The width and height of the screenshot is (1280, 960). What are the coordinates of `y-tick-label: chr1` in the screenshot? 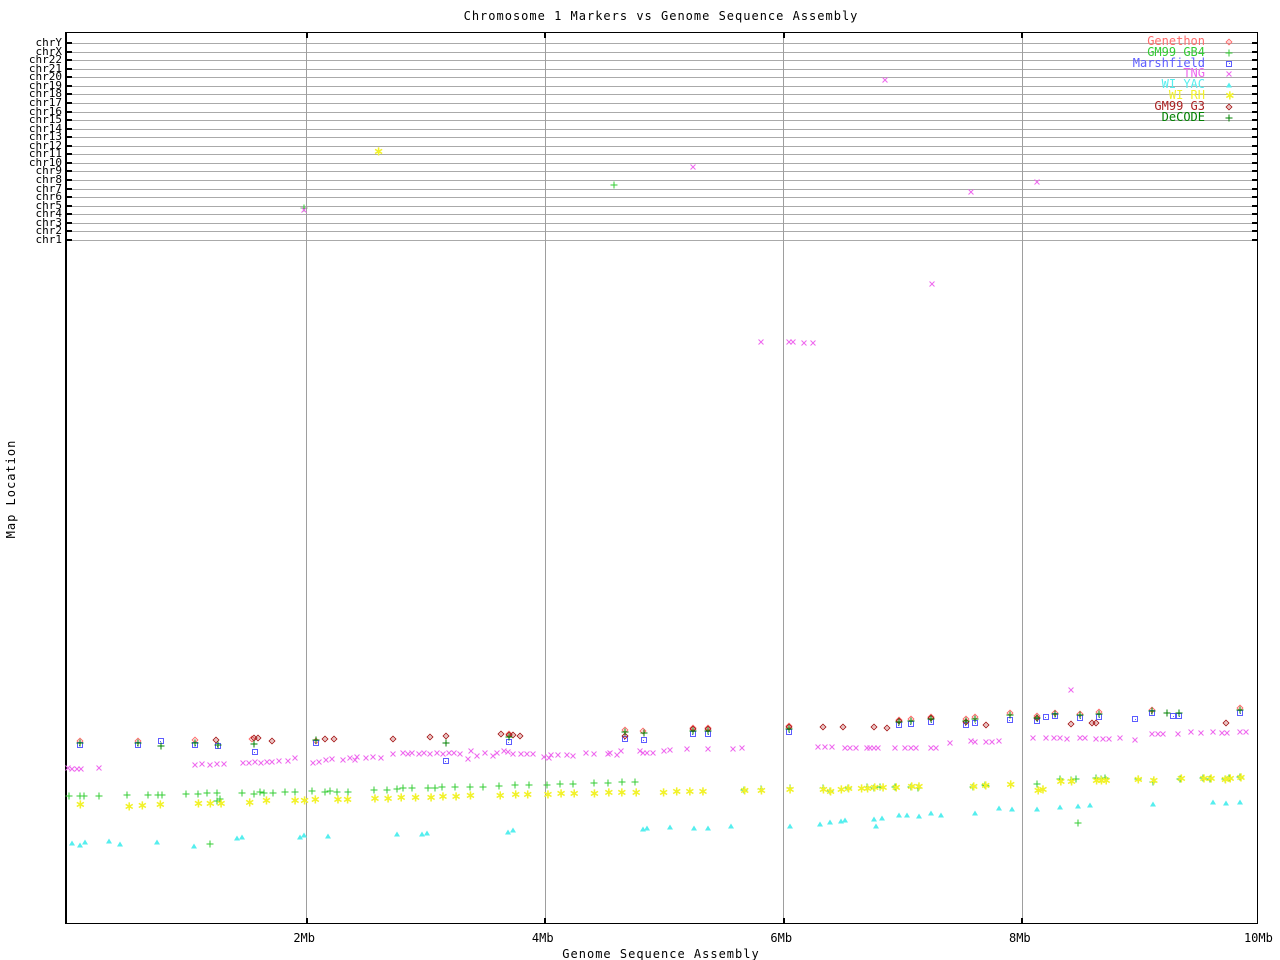 It's located at (49, 239).